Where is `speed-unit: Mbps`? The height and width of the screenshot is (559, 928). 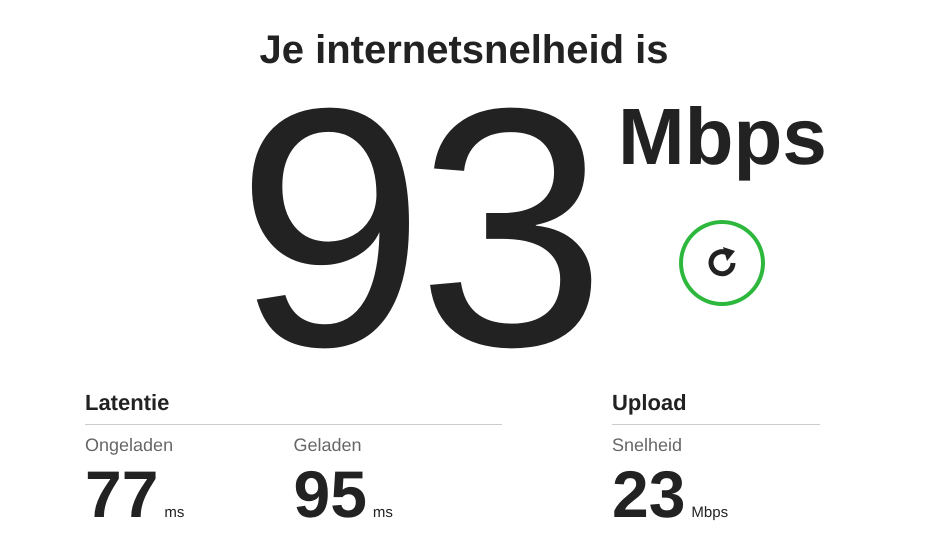 speed-unit: Mbps is located at coordinates (722, 137).